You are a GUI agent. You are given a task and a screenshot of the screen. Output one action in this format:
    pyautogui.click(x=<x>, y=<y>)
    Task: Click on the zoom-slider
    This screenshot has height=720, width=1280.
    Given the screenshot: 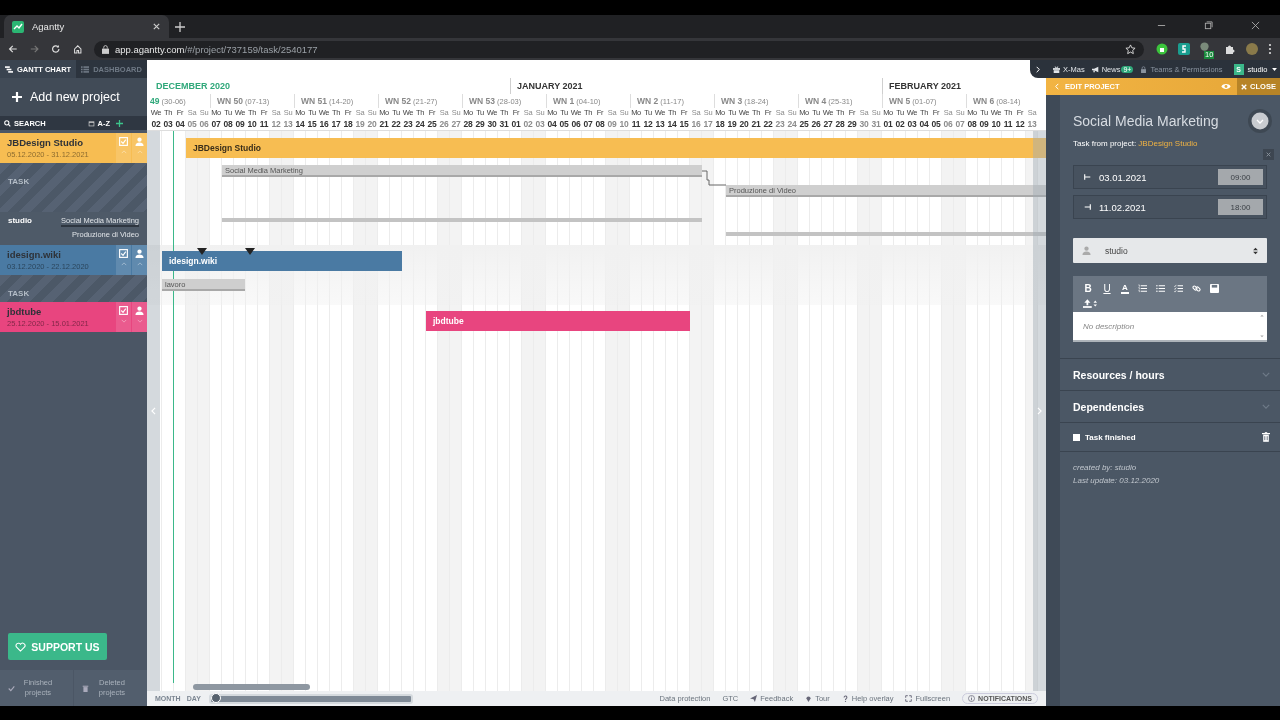 What is the action you would take?
    pyautogui.click(x=310, y=698)
    